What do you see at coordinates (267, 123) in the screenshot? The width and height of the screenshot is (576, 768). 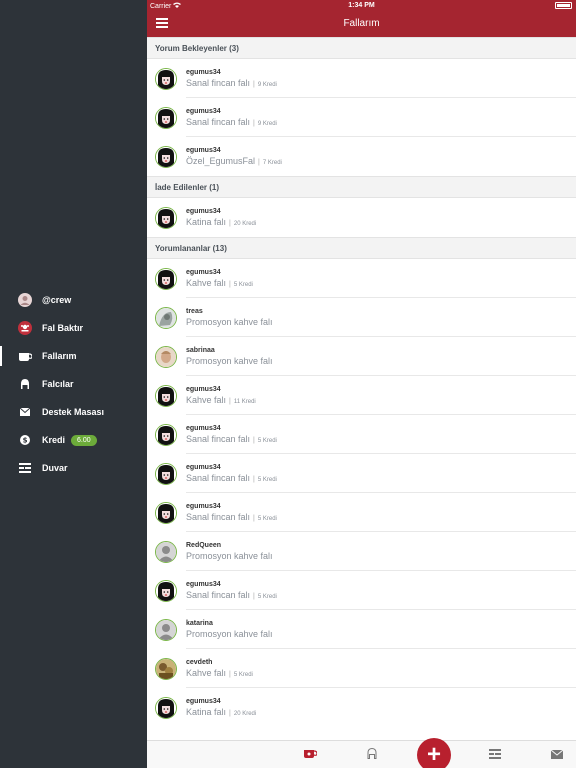 I see `credit-cost: 9 Kredi` at bounding box center [267, 123].